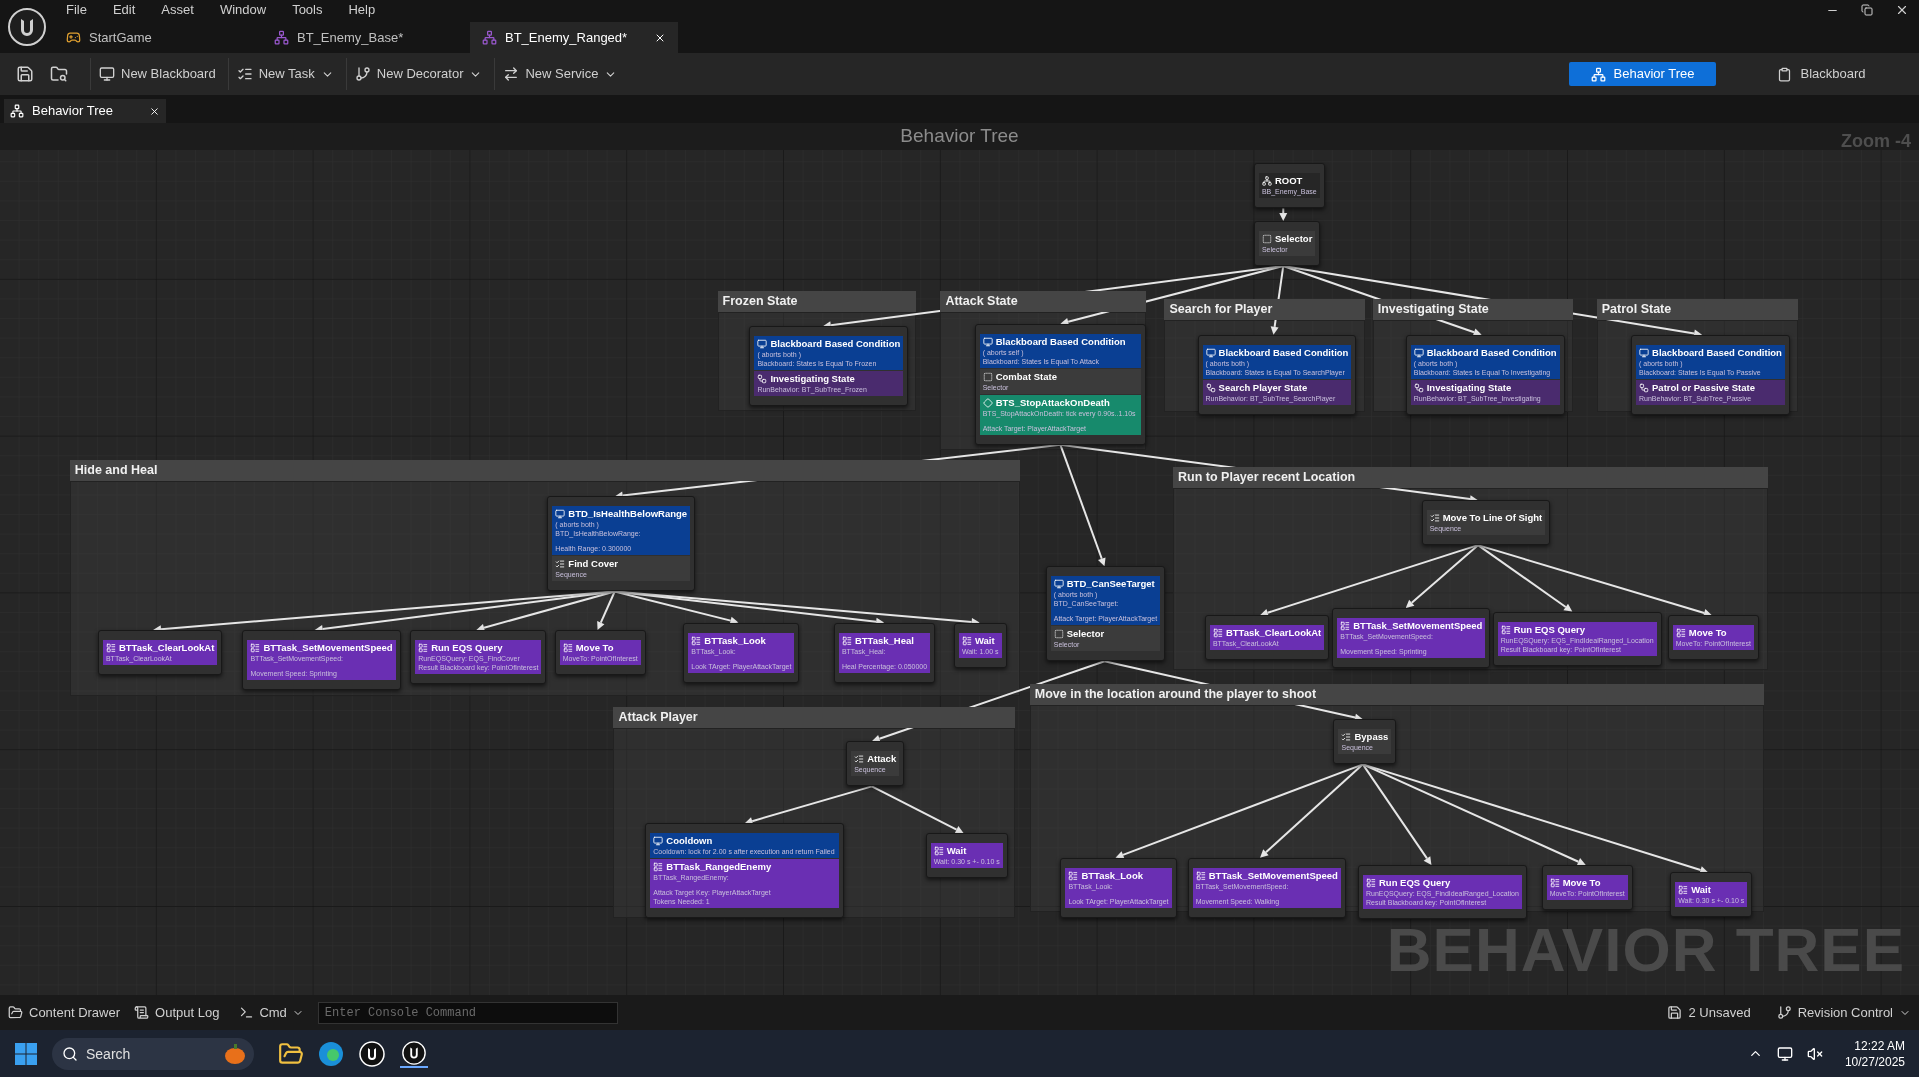 The image size is (1919, 1077). What do you see at coordinates (1636, 310) in the screenshot?
I see `comment-title: Patrol State` at bounding box center [1636, 310].